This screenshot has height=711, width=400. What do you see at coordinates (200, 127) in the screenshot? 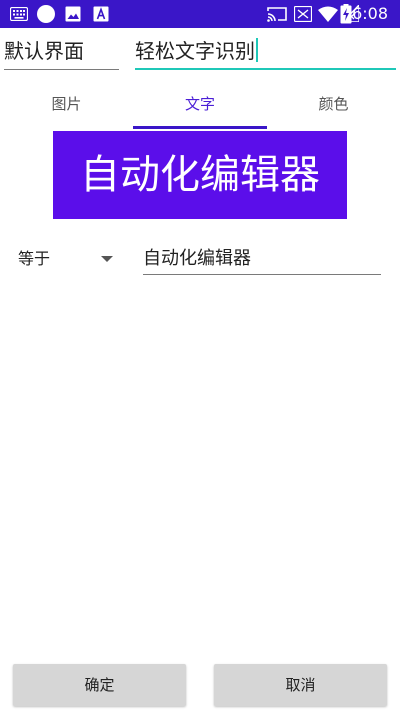
I see `tab-indicator` at bounding box center [200, 127].